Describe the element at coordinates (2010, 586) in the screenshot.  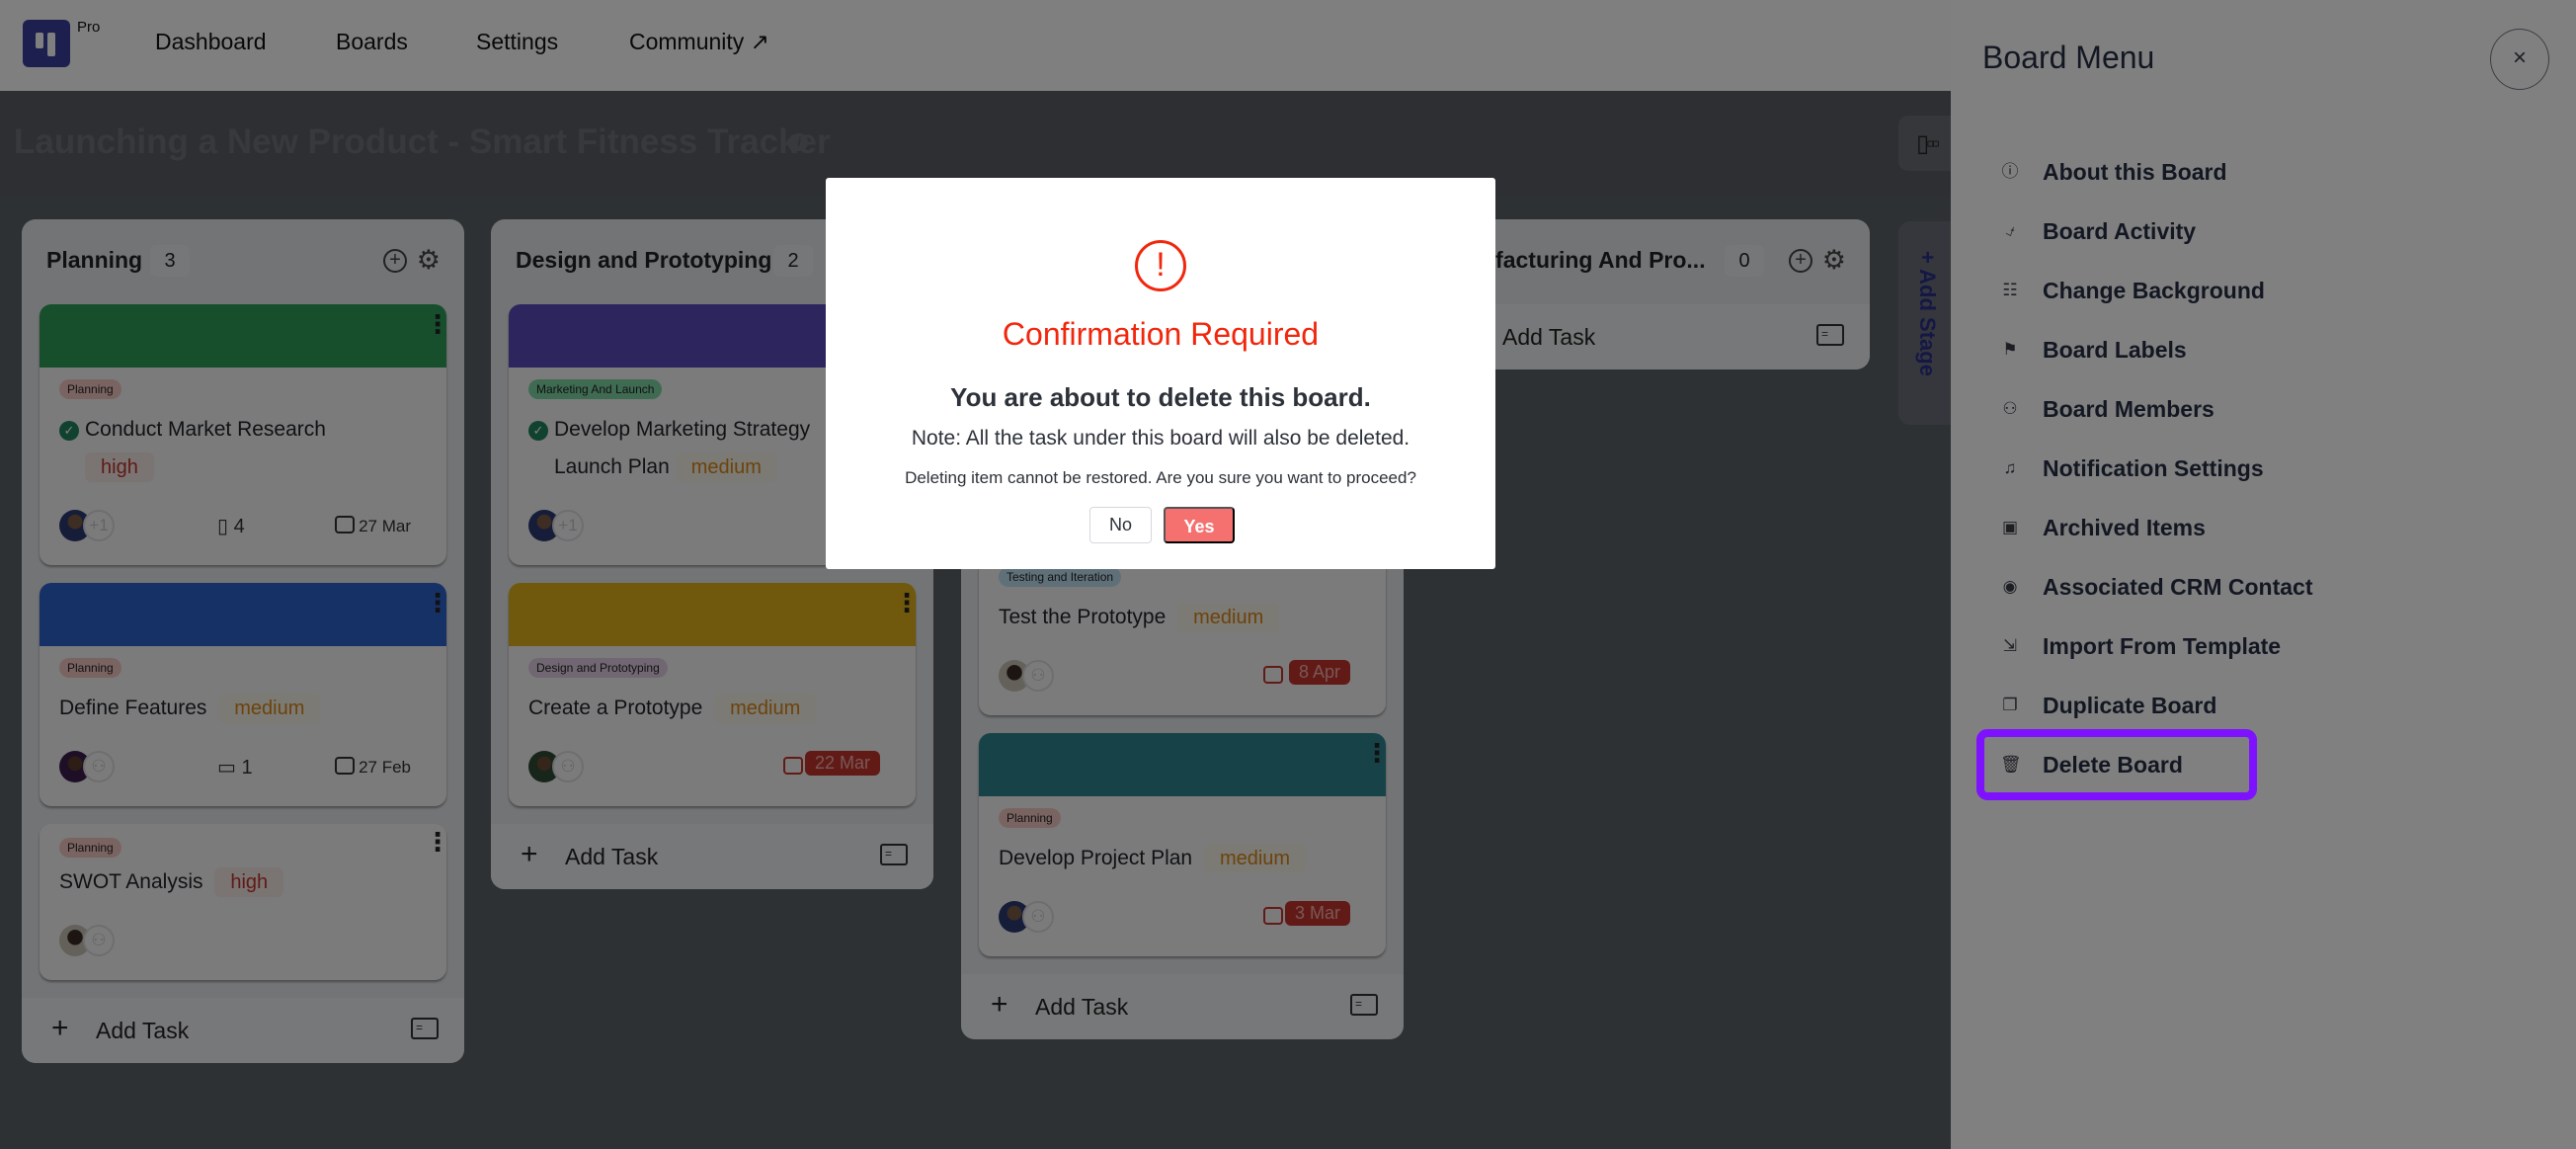
I see `user-circle-icon: ◉` at that location.